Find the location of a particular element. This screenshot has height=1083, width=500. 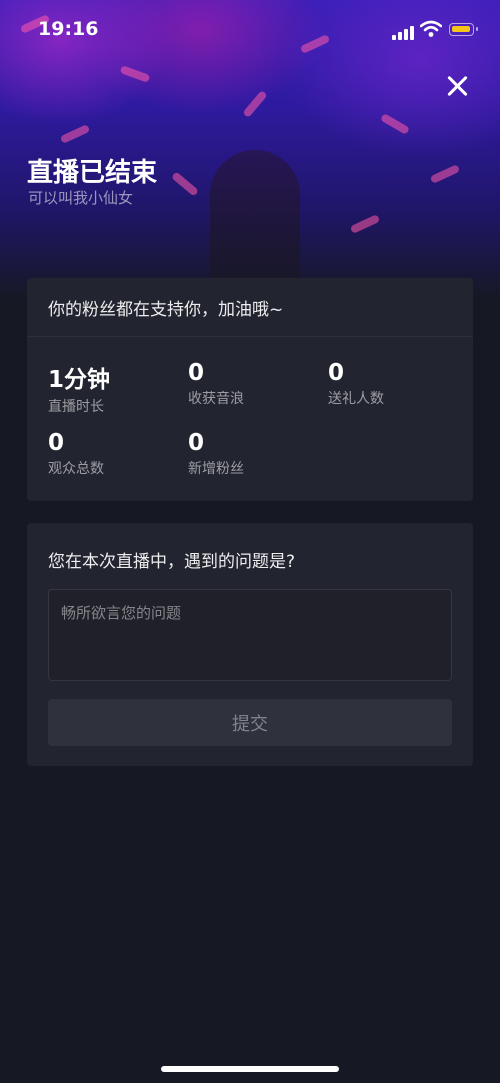

support-message: 你的粉丝都在支持你，加油哦~ is located at coordinates (250, 307).